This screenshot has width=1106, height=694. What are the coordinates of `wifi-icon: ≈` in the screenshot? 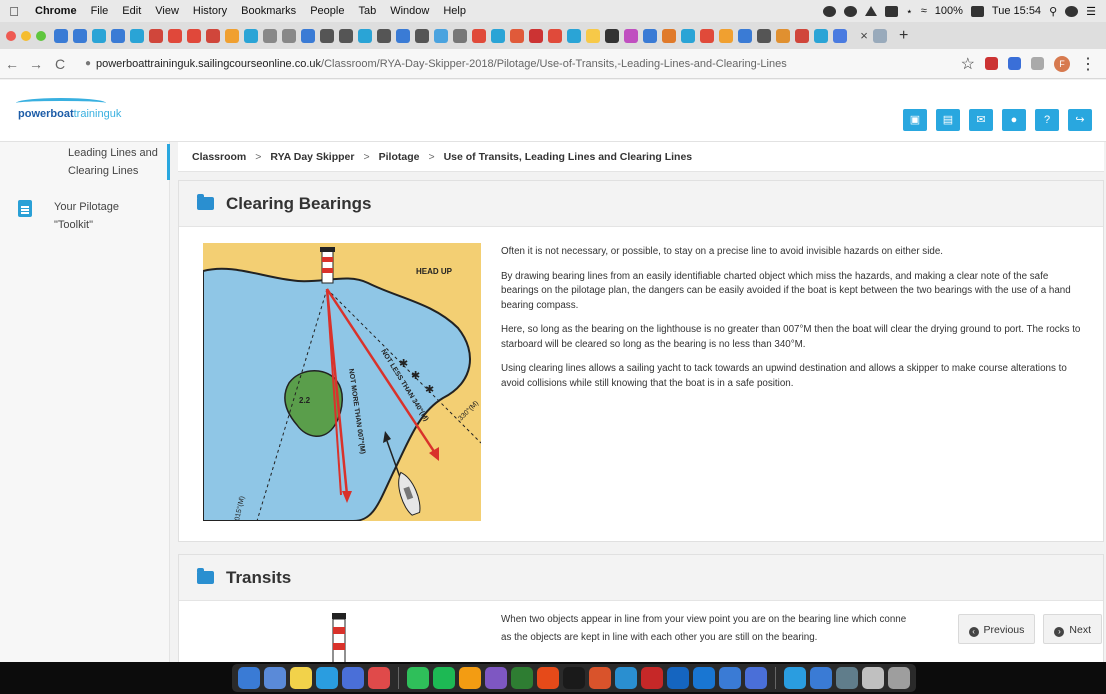 It's located at (924, 11).